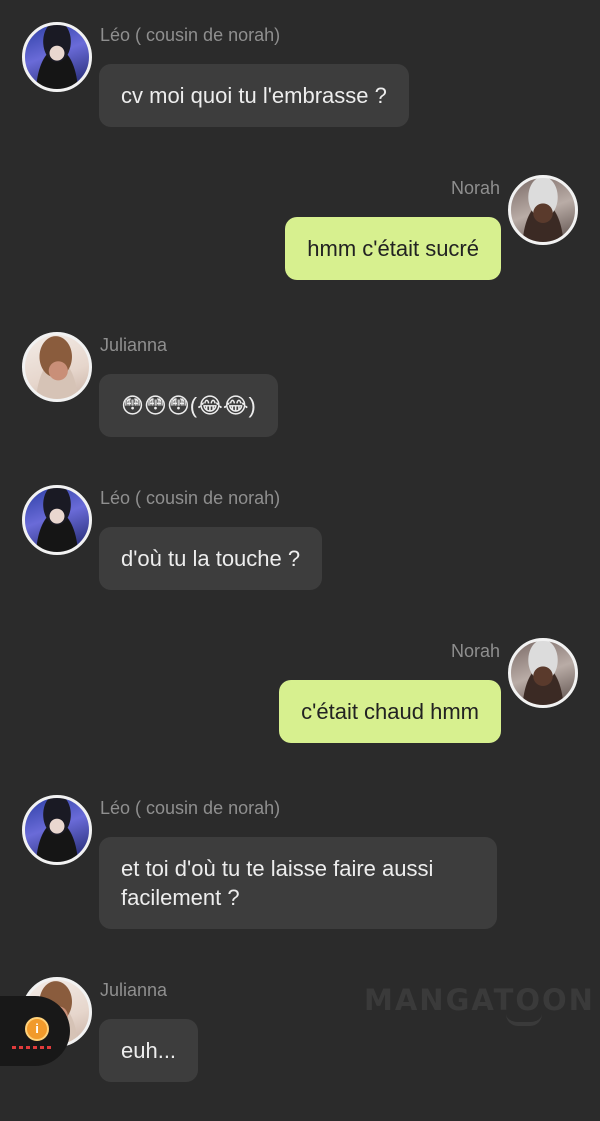 This screenshot has height=1121, width=600. I want to click on watermark-smile-icon, so click(524, 1020).